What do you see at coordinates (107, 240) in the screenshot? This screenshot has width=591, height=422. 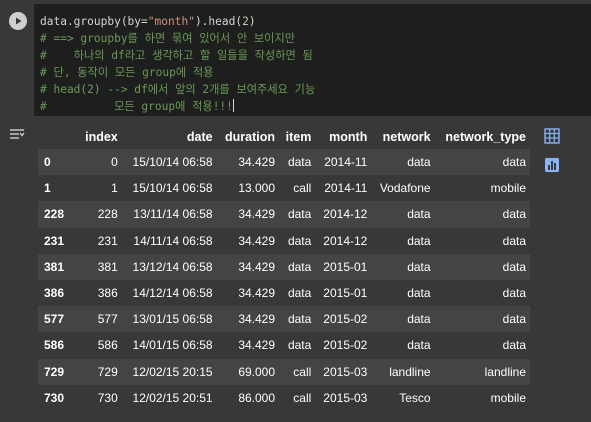 I see `table-cell: 231` at bounding box center [107, 240].